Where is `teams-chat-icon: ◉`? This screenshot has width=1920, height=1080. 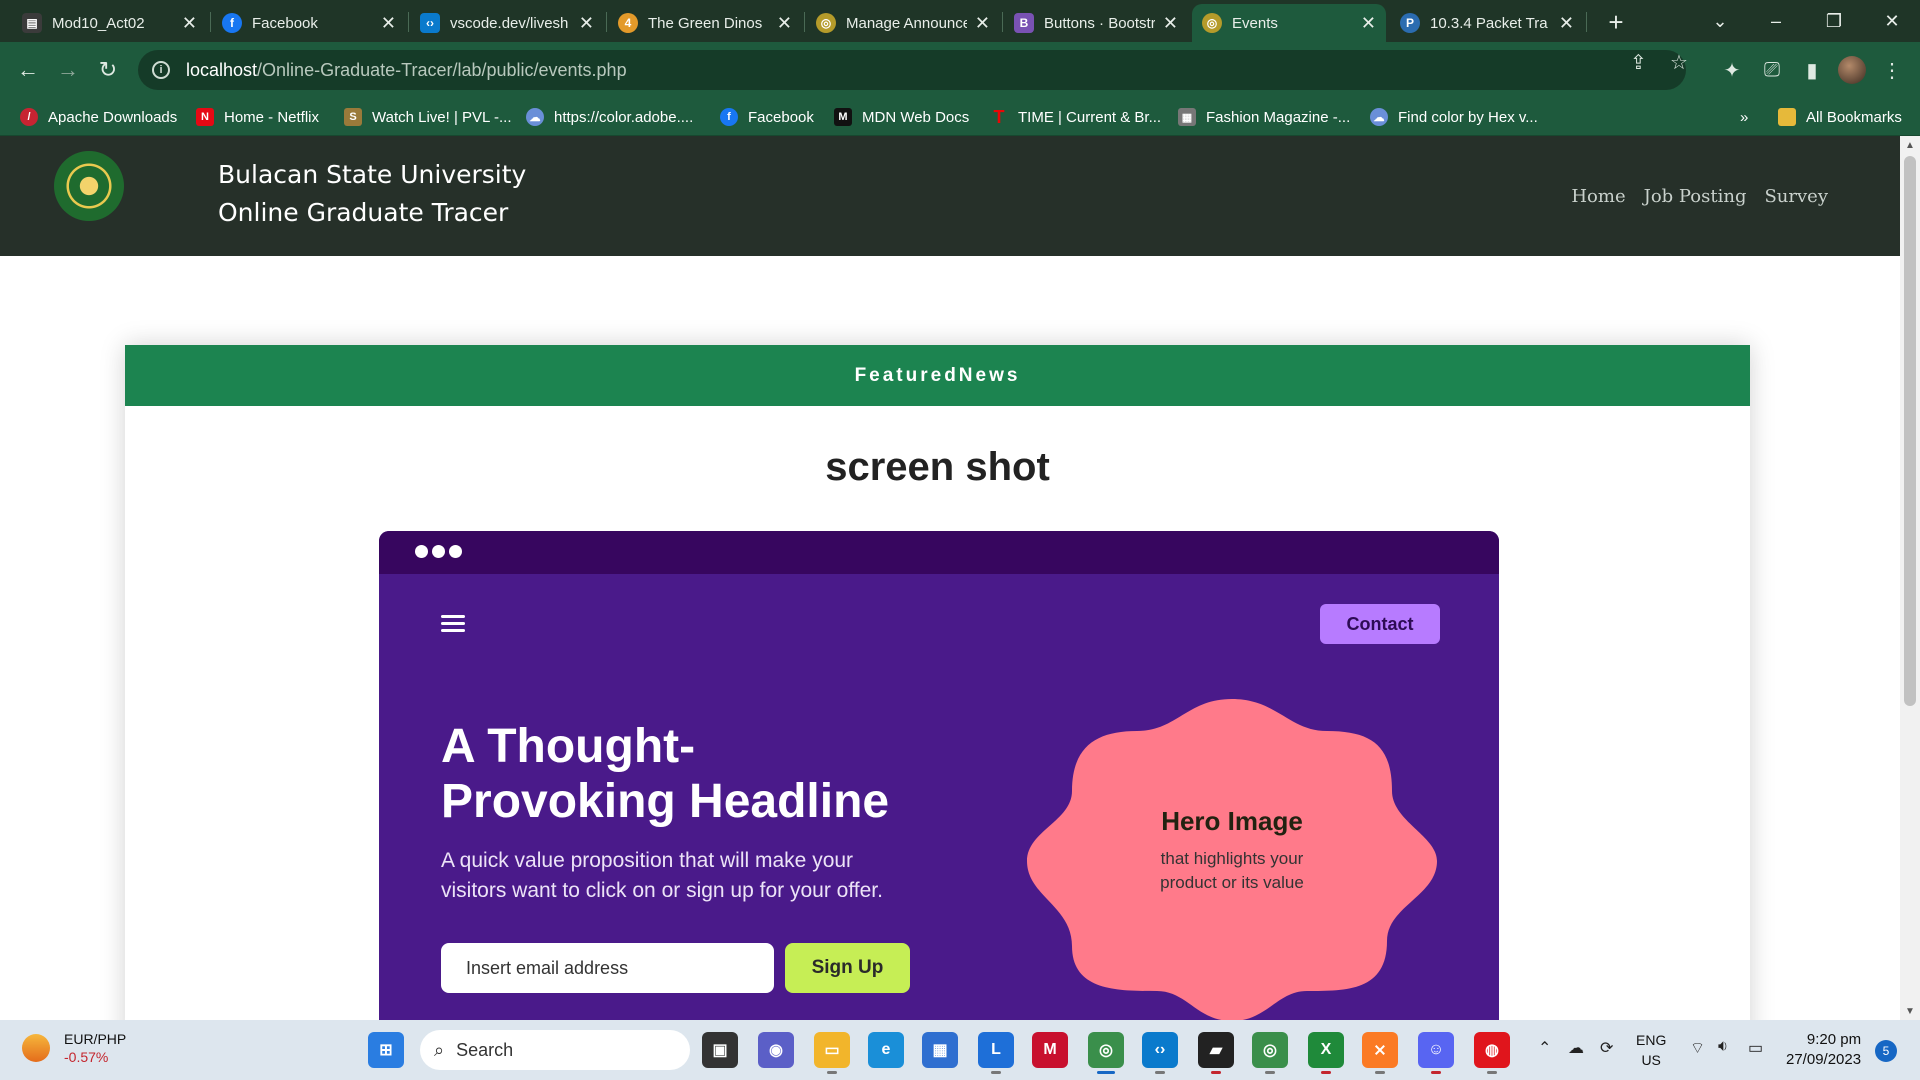
teams-chat-icon: ◉ is located at coordinates (776, 1050).